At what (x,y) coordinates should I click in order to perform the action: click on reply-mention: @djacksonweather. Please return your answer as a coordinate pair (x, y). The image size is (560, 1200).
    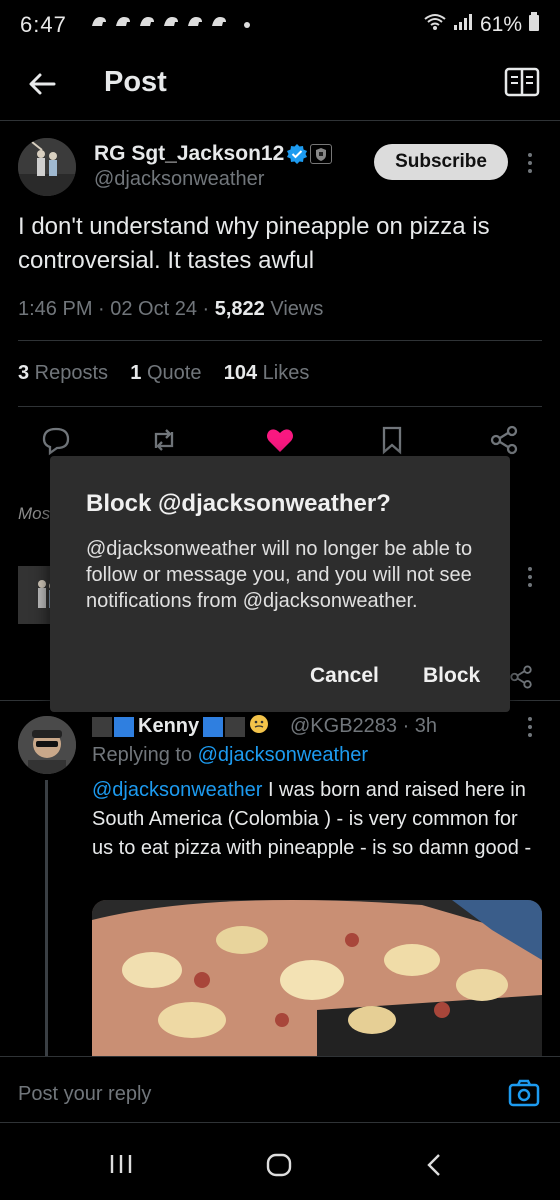
    Looking at the image, I should click on (177, 790).